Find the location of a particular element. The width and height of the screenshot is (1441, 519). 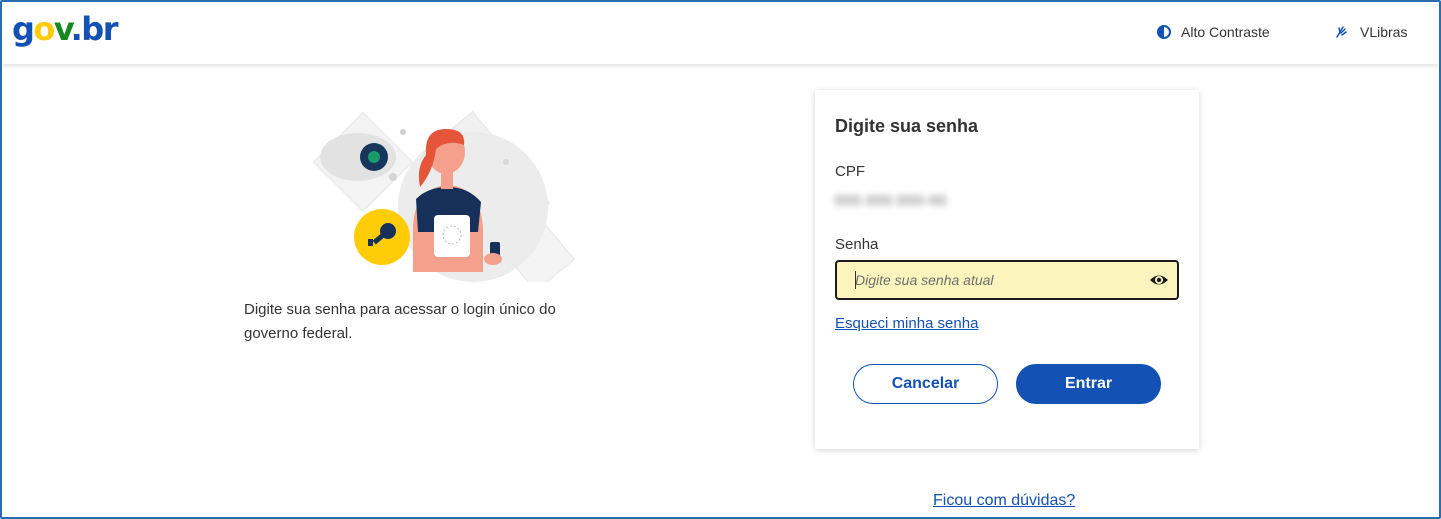

show-password-icon is located at coordinates (1159, 280).